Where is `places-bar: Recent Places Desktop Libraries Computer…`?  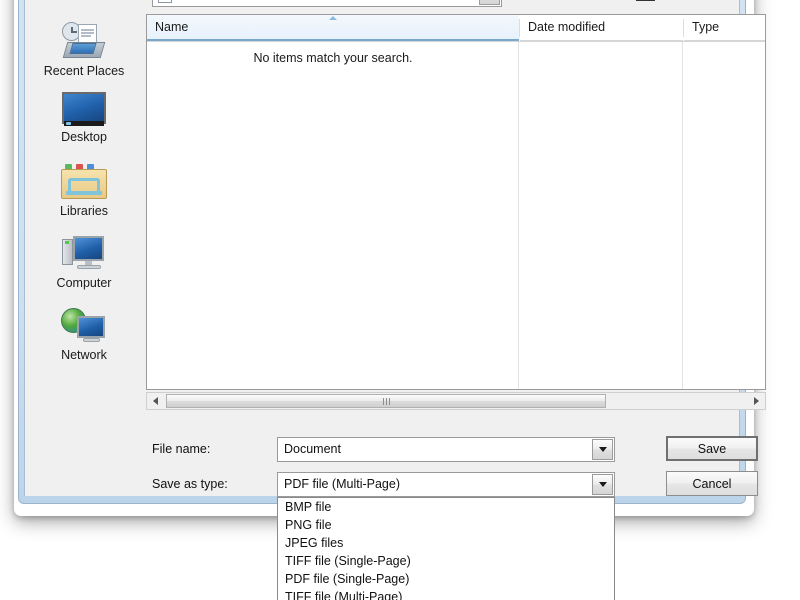 places-bar: Recent Places Desktop Libraries Computer… is located at coordinates (84, 207).